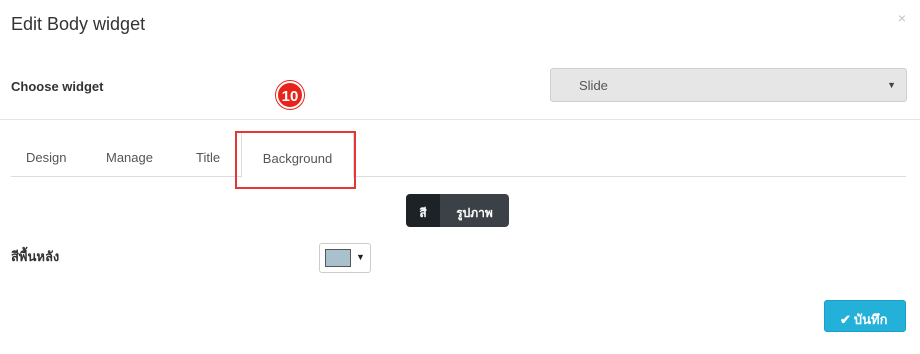 This screenshot has width=920, height=354. What do you see at coordinates (35, 256) in the screenshot?
I see `background-color-label: สีพื้นหลัง` at bounding box center [35, 256].